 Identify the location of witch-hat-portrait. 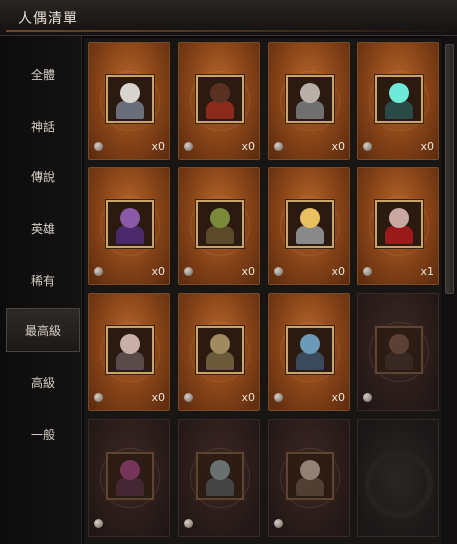
(130, 224).